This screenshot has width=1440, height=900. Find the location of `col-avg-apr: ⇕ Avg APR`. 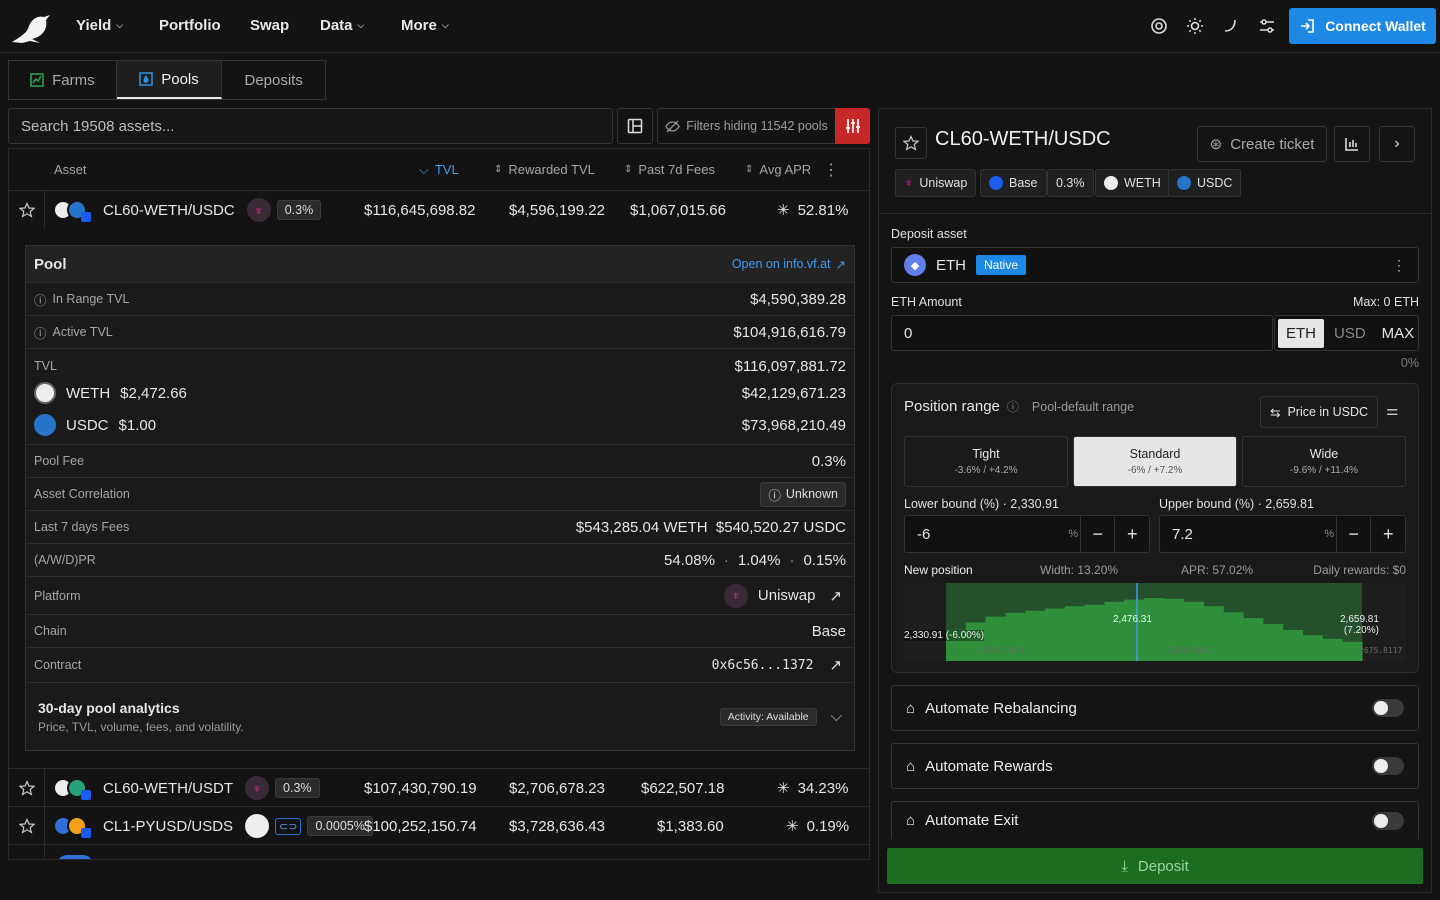

col-avg-apr: ⇕ Avg APR is located at coordinates (778, 169).